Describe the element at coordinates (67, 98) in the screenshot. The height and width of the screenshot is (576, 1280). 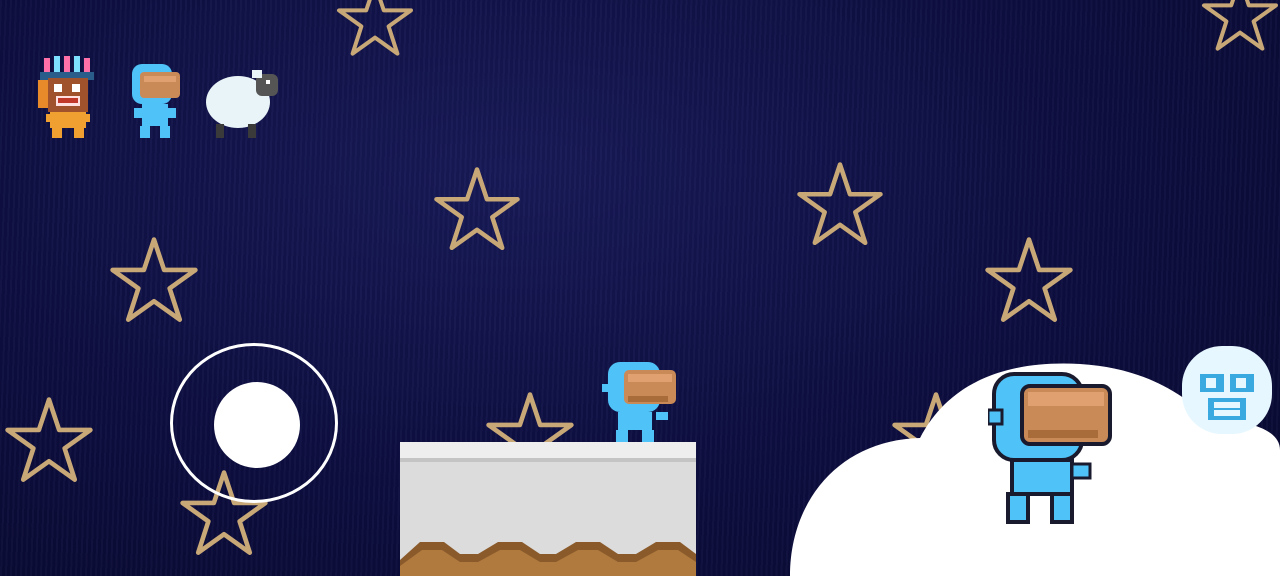
I see `tribal-mask-character-icon` at that location.